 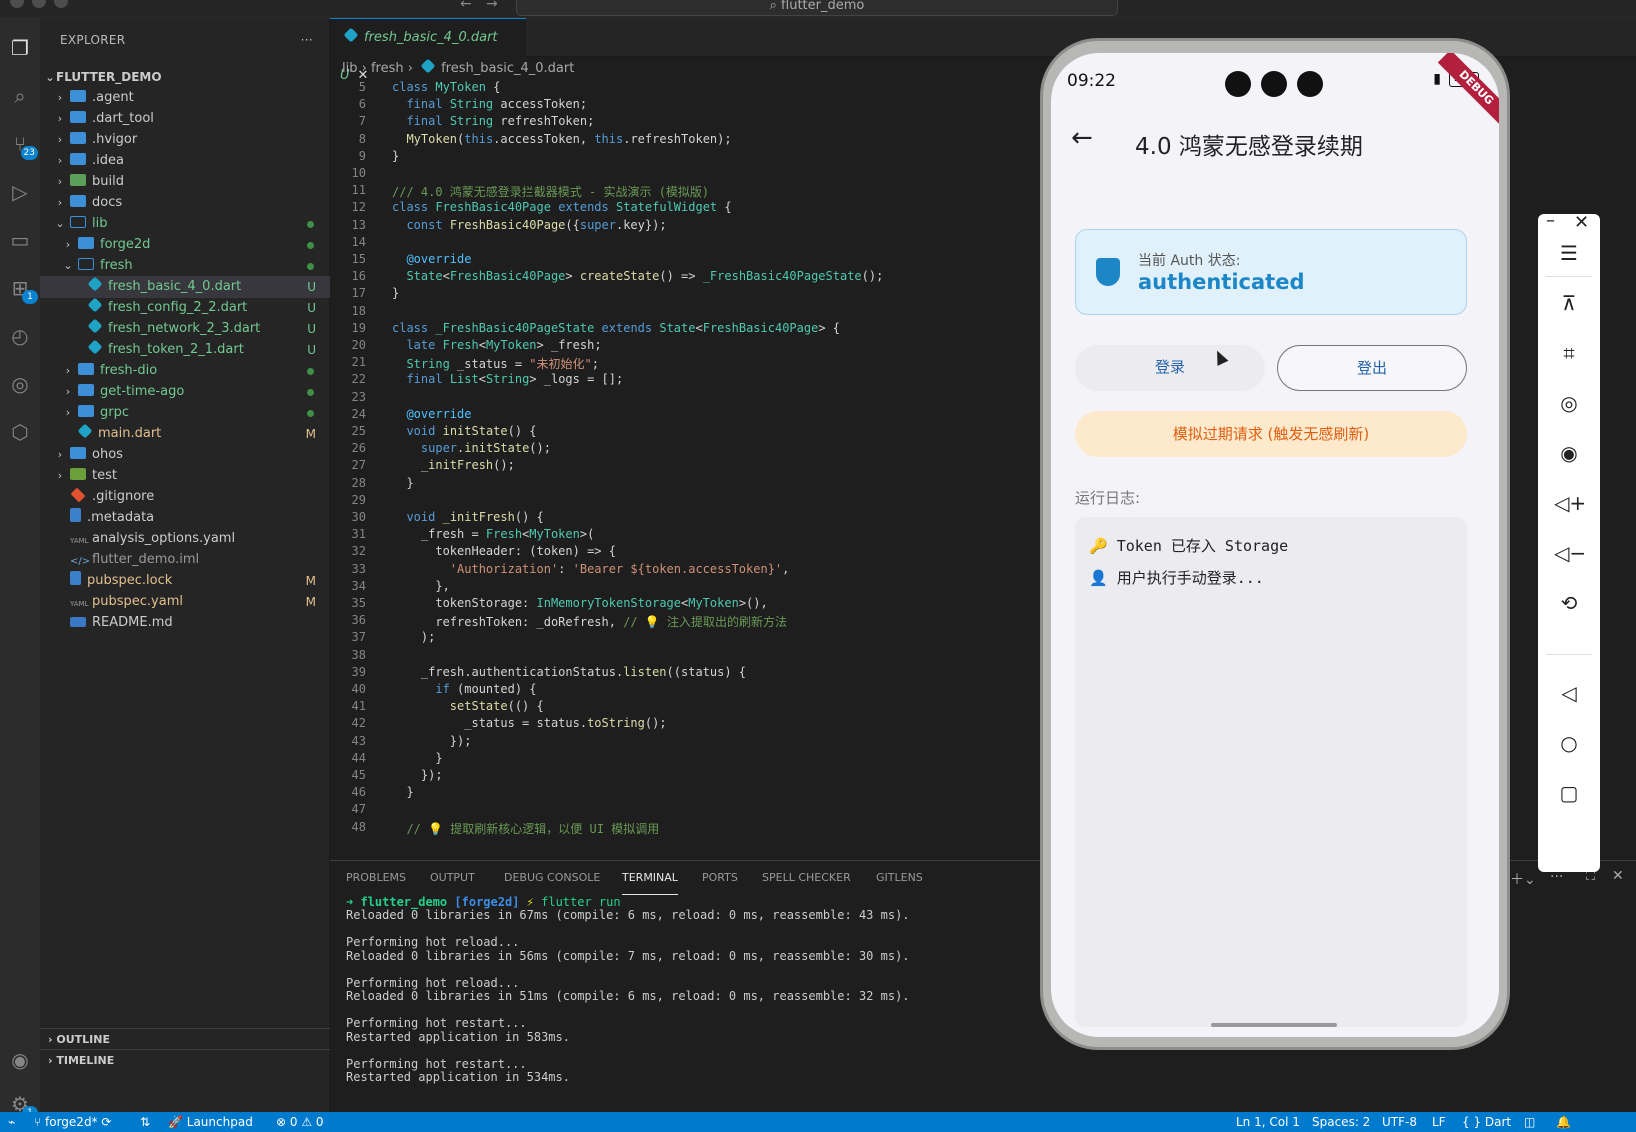 What do you see at coordinates (1569, 743) in the screenshot?
I see `nav-home-icon: ○` at bounding box center [1569, 743].